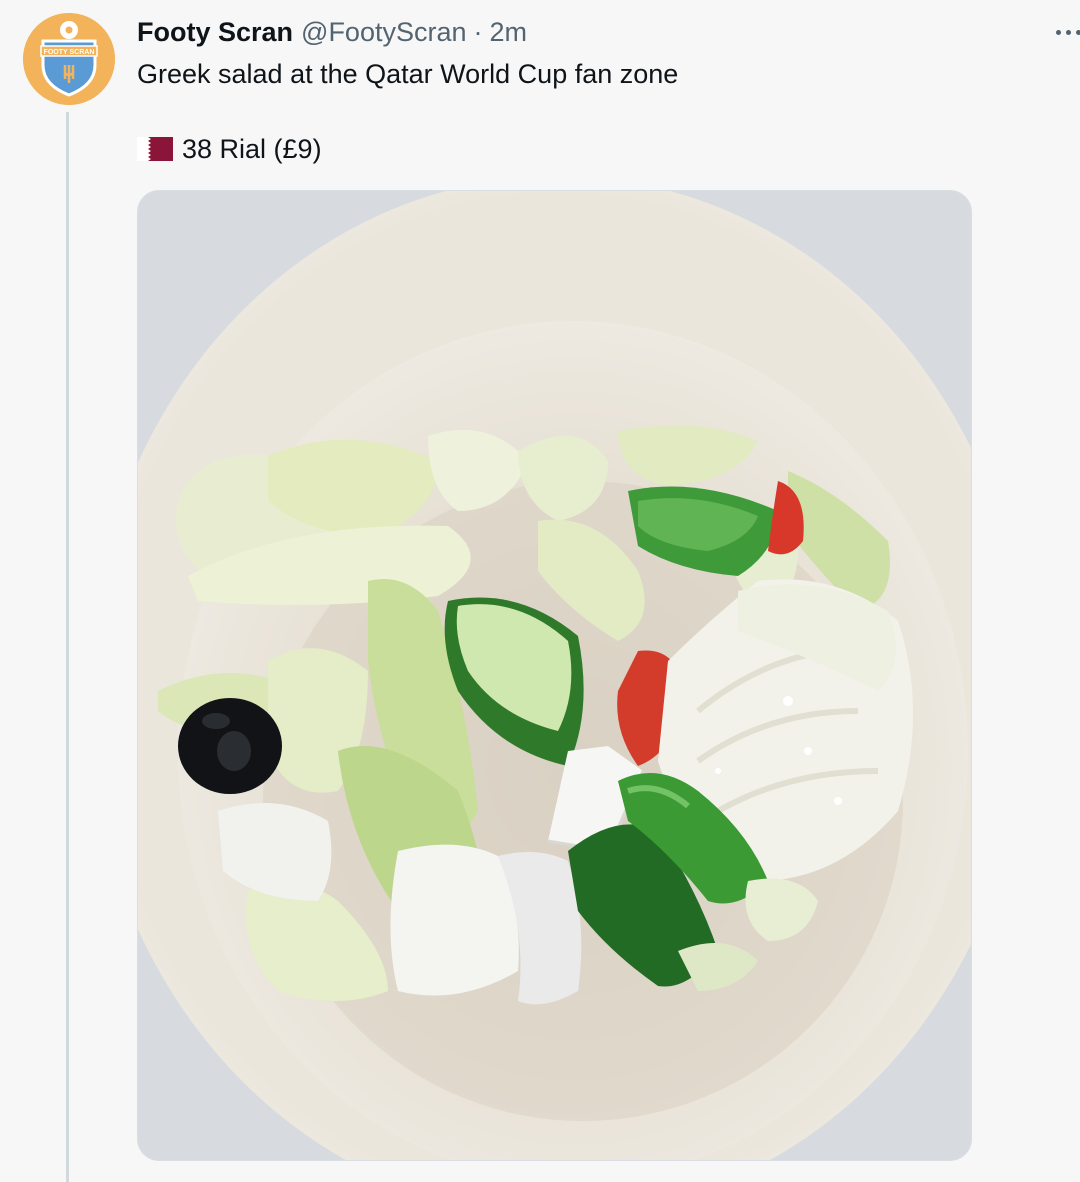  I want to click on user-handle: @FootyScran, so click(383, 32).